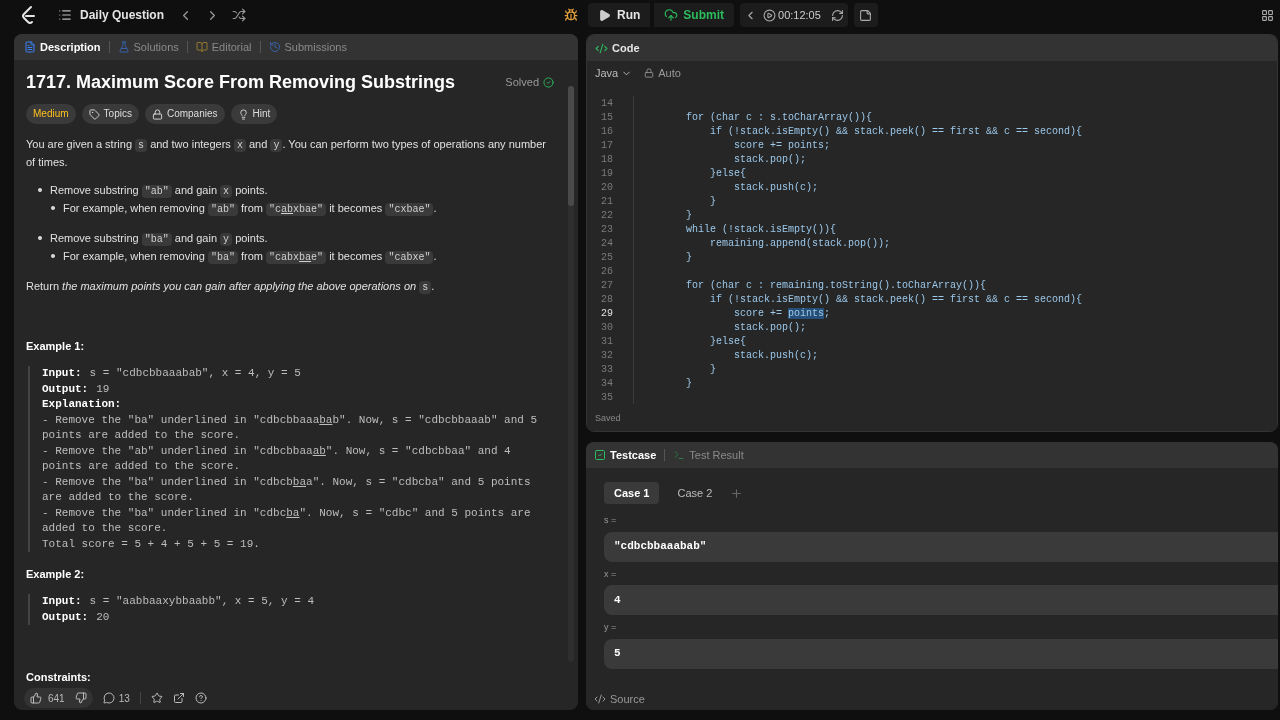 The image size is (1280, 720). What do you see at coordinates (606, 117) in the screenshot?
I see `line-number: 15` at bounding box center [606, 117].